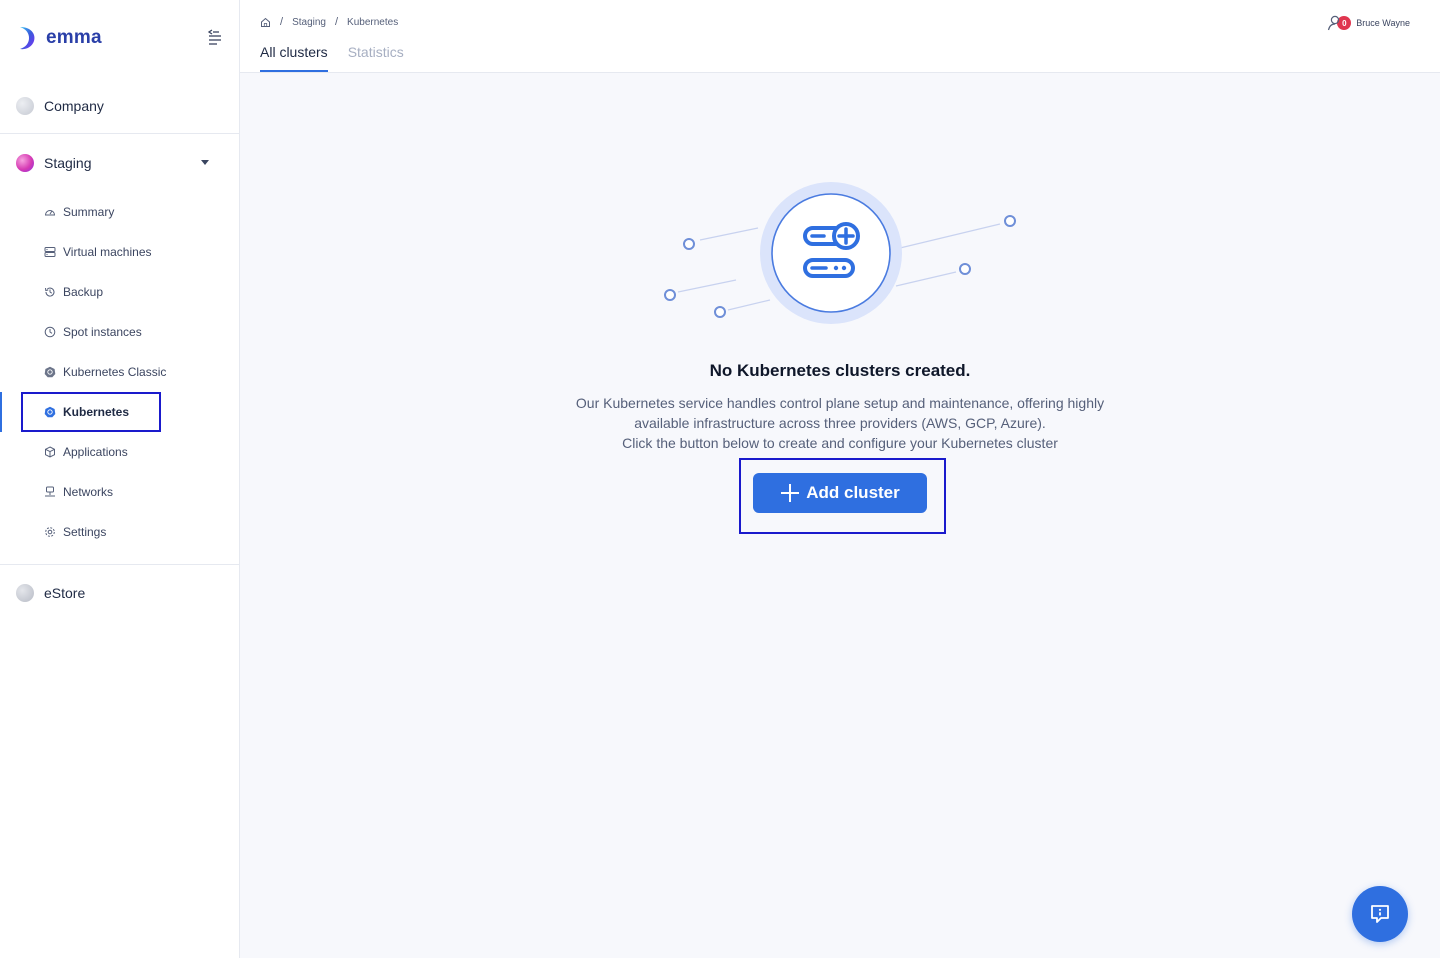 The image size is (1440, 958). Describe the element at coordinates (50, 213) in the screenshot. I see `gauge-icon` at that location.